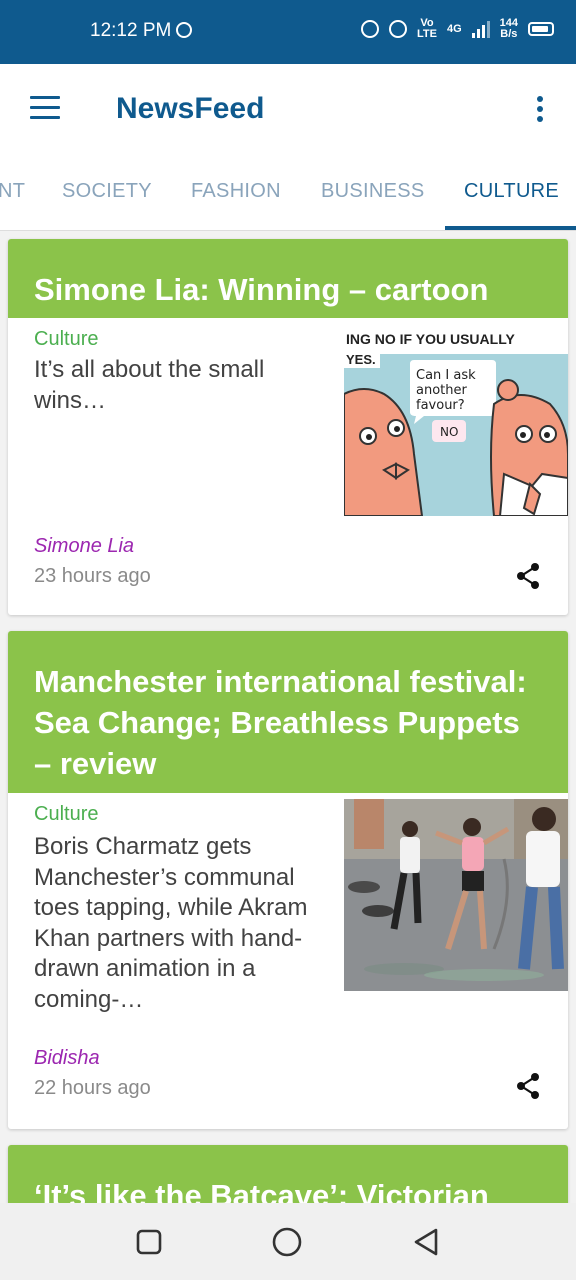 Image resolution: width=576 pixels, height=1280 pixels. Describe the element at coordinates (440, 405) in the screenshot. I see `comic-speech-line3: favour?` at that location.